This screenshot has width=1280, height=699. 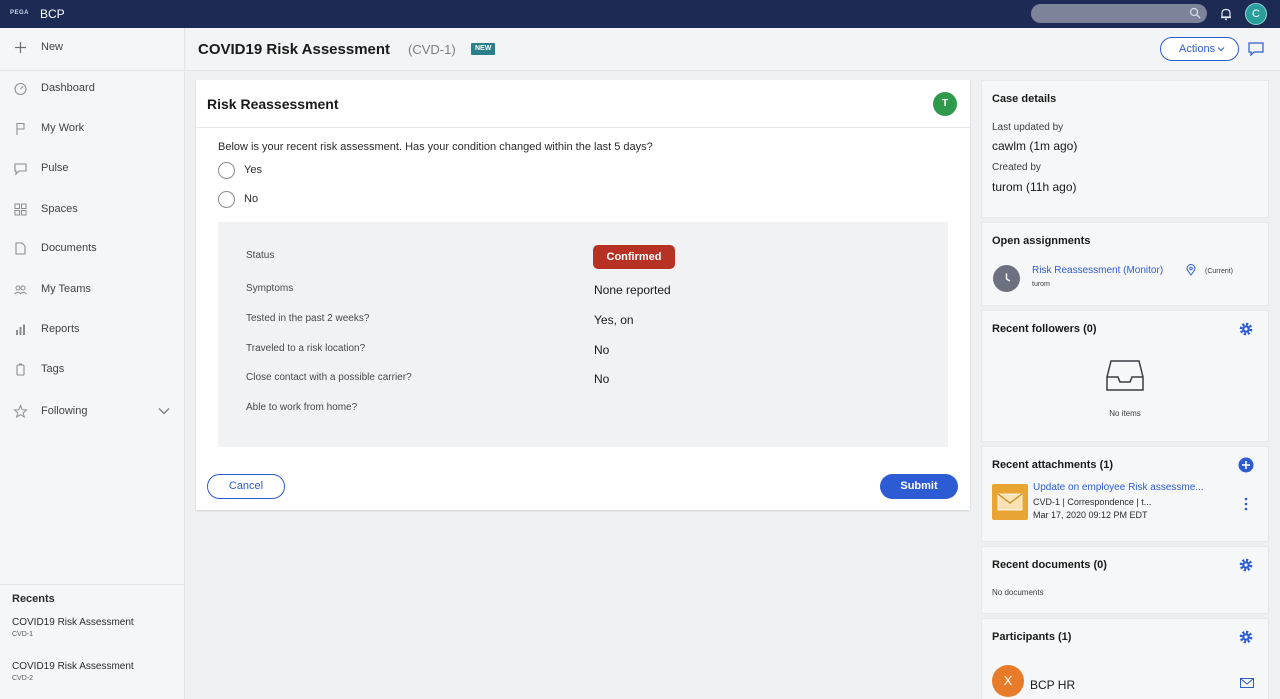 What do you see at coordinates (20, 369) in the screenshot?
I see `tag-icon` at bounding box center [20, 369].